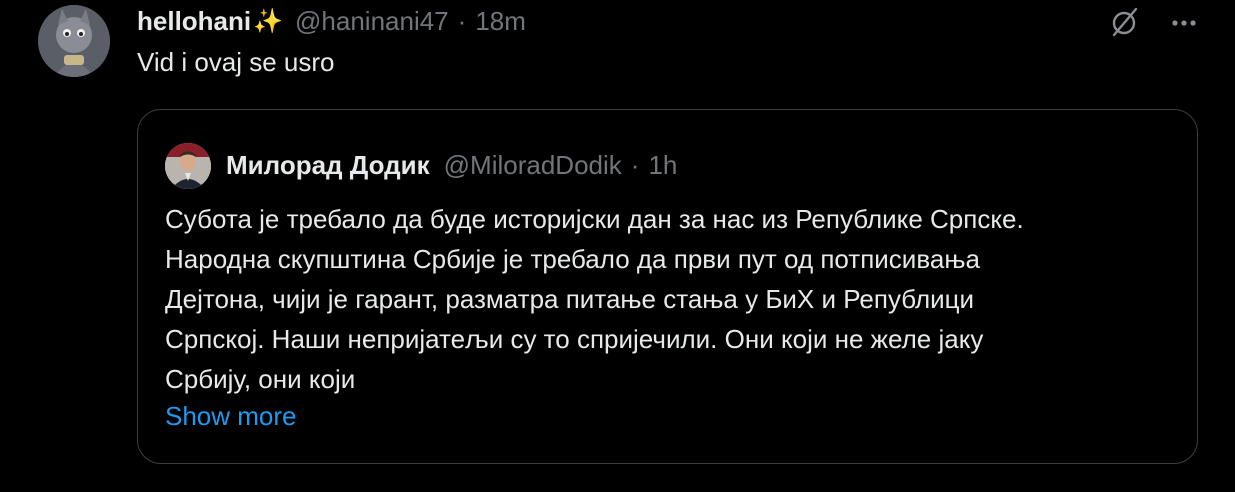 This screenshot has height=492, width=1235. Describe the element at coordinates (1184, 23) in the screenshot. I see `more-horizontal-icon` at that location.